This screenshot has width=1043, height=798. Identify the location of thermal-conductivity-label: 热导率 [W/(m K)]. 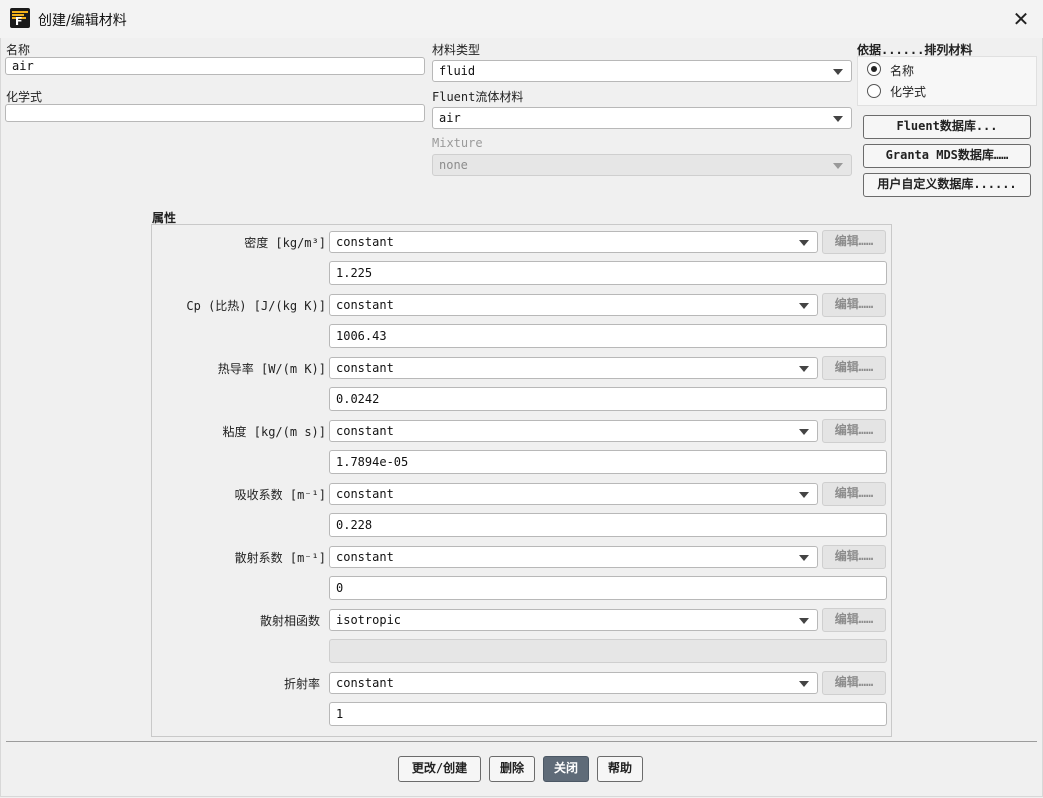
(271, 369).